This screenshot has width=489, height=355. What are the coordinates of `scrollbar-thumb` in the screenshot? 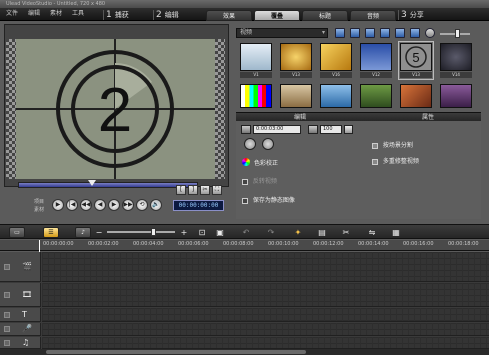 It's located at (176, 352).